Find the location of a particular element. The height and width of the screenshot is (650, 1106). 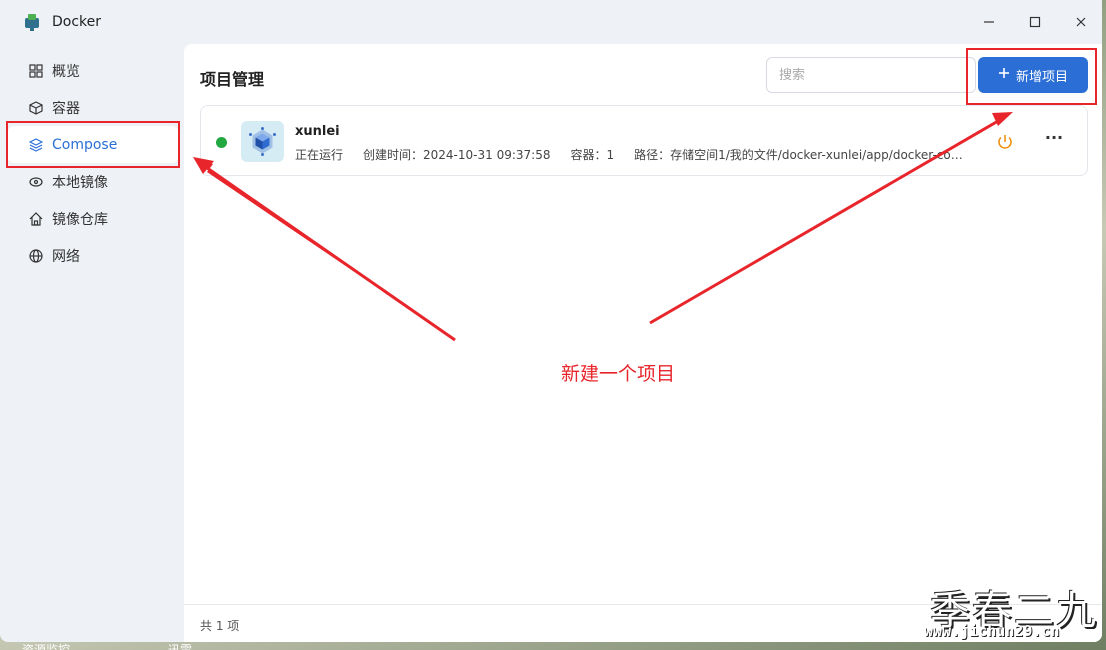

watermark-url: www.jichun29.cn is located at coordinates (992, 631).